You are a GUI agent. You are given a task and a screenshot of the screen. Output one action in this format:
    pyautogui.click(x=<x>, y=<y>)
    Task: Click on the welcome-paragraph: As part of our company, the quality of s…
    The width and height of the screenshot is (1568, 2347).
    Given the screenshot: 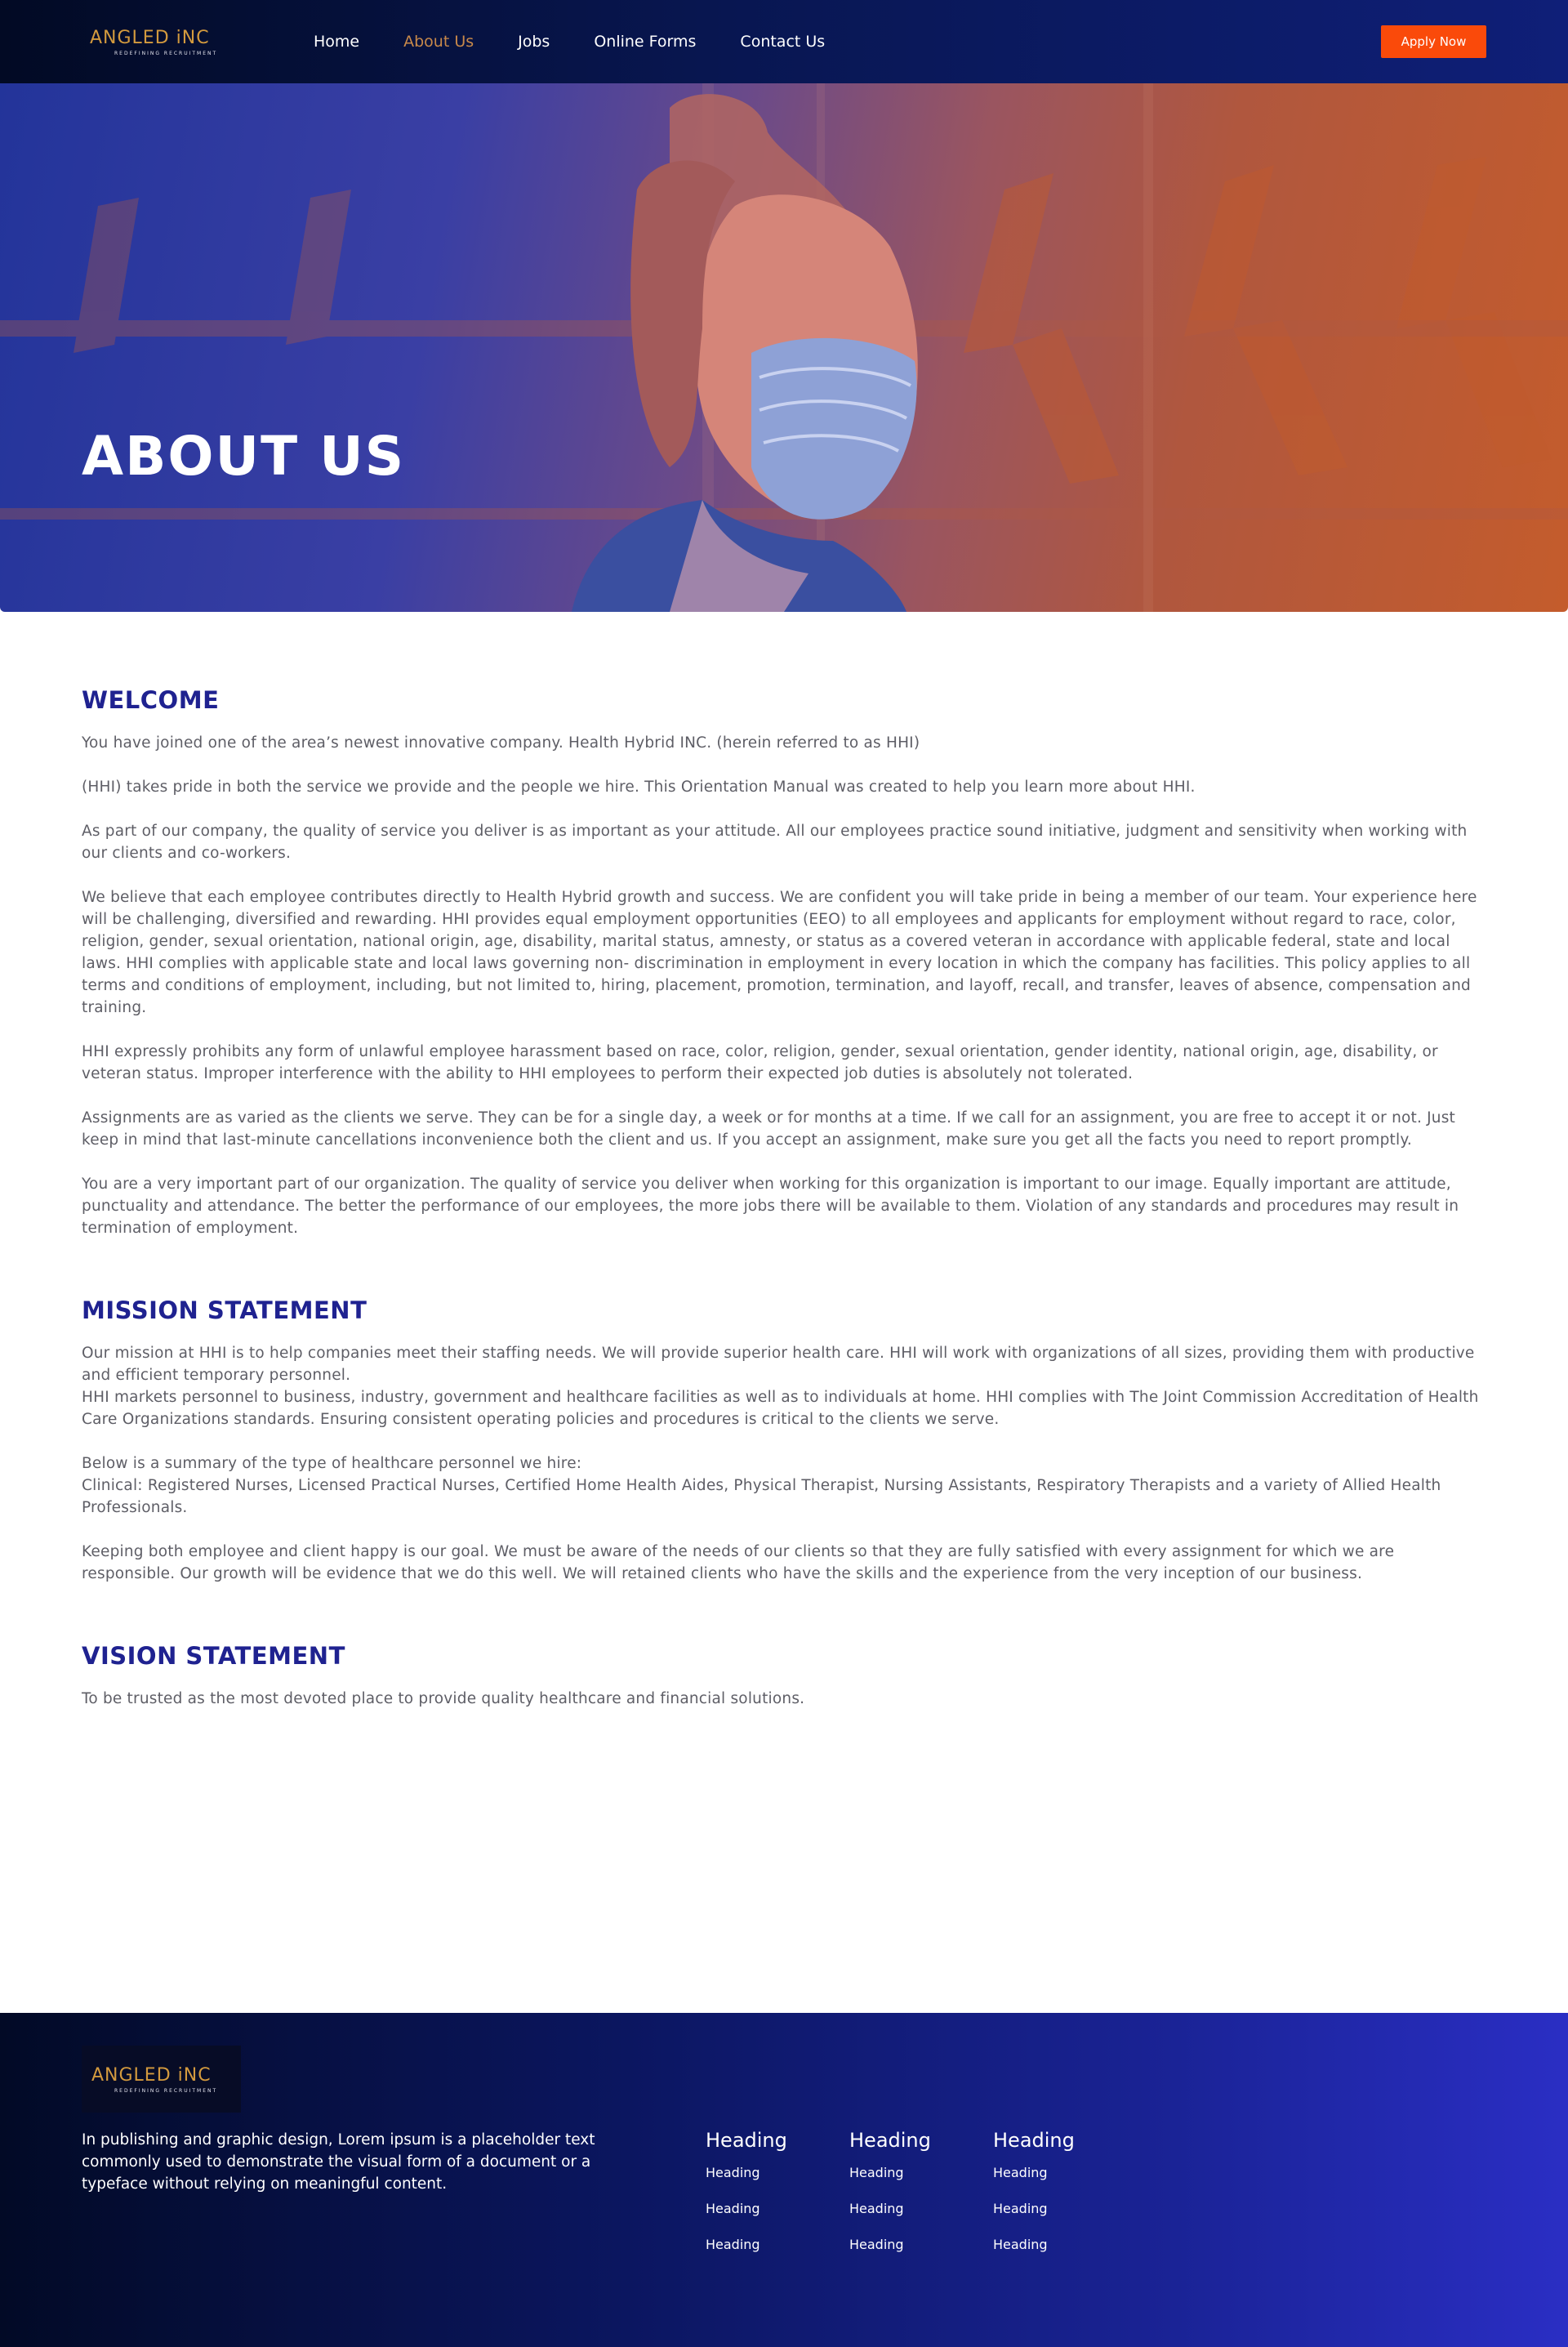 What is the action you would take?
    pyautogui.click(x=775, y=843)
    